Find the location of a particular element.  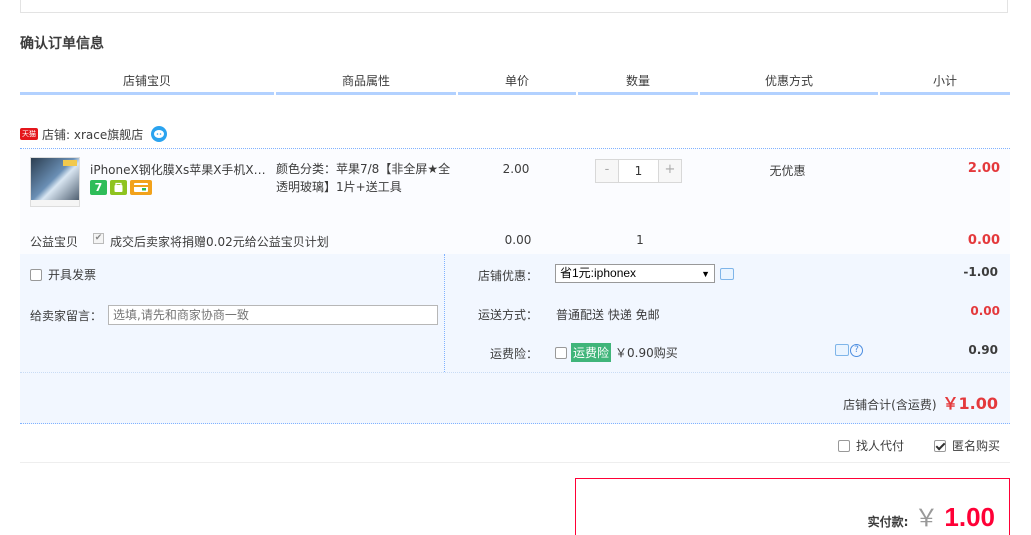

shipping-method: 普通配送 快递 免邮 is located at coordinates (608, 315).